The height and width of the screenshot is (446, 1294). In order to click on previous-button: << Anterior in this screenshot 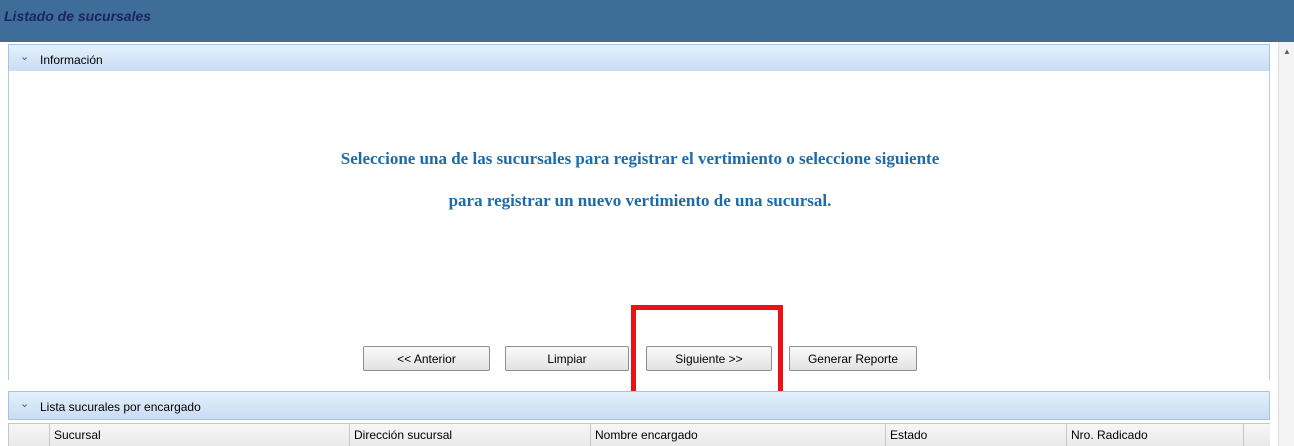, I will do `click(426, 358)`.